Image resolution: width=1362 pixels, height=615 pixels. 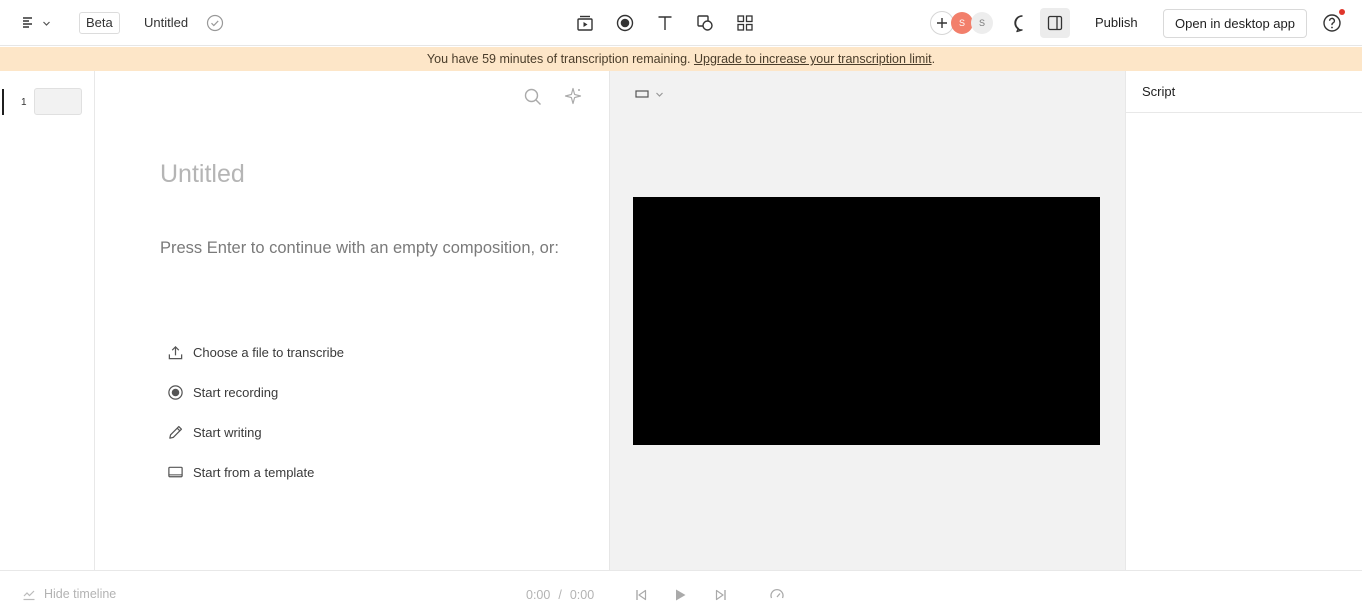 What do you see at coordinates (721, 595) in the screenshot?
I see `skip-forward-icon` at bounding box center [721, 595].